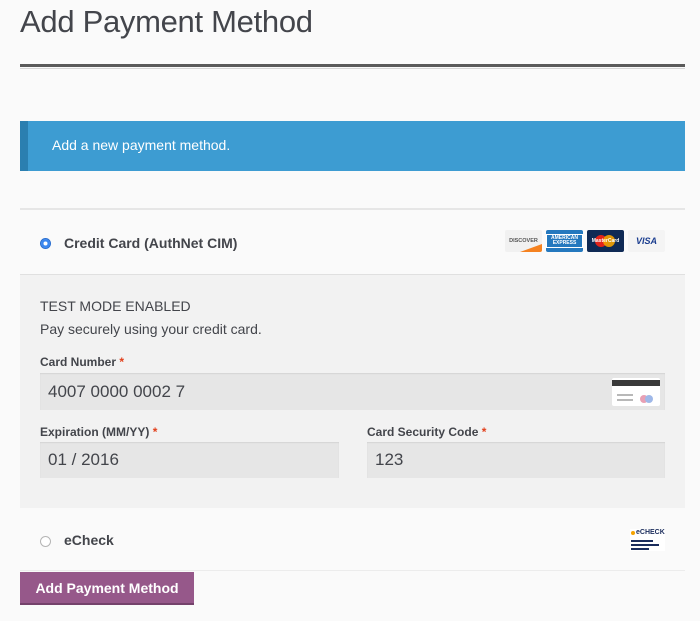  Describe the element at coordinates (141, 145) in the screenshot. I see `info-notice-text: Add a new payment method.` at that location.